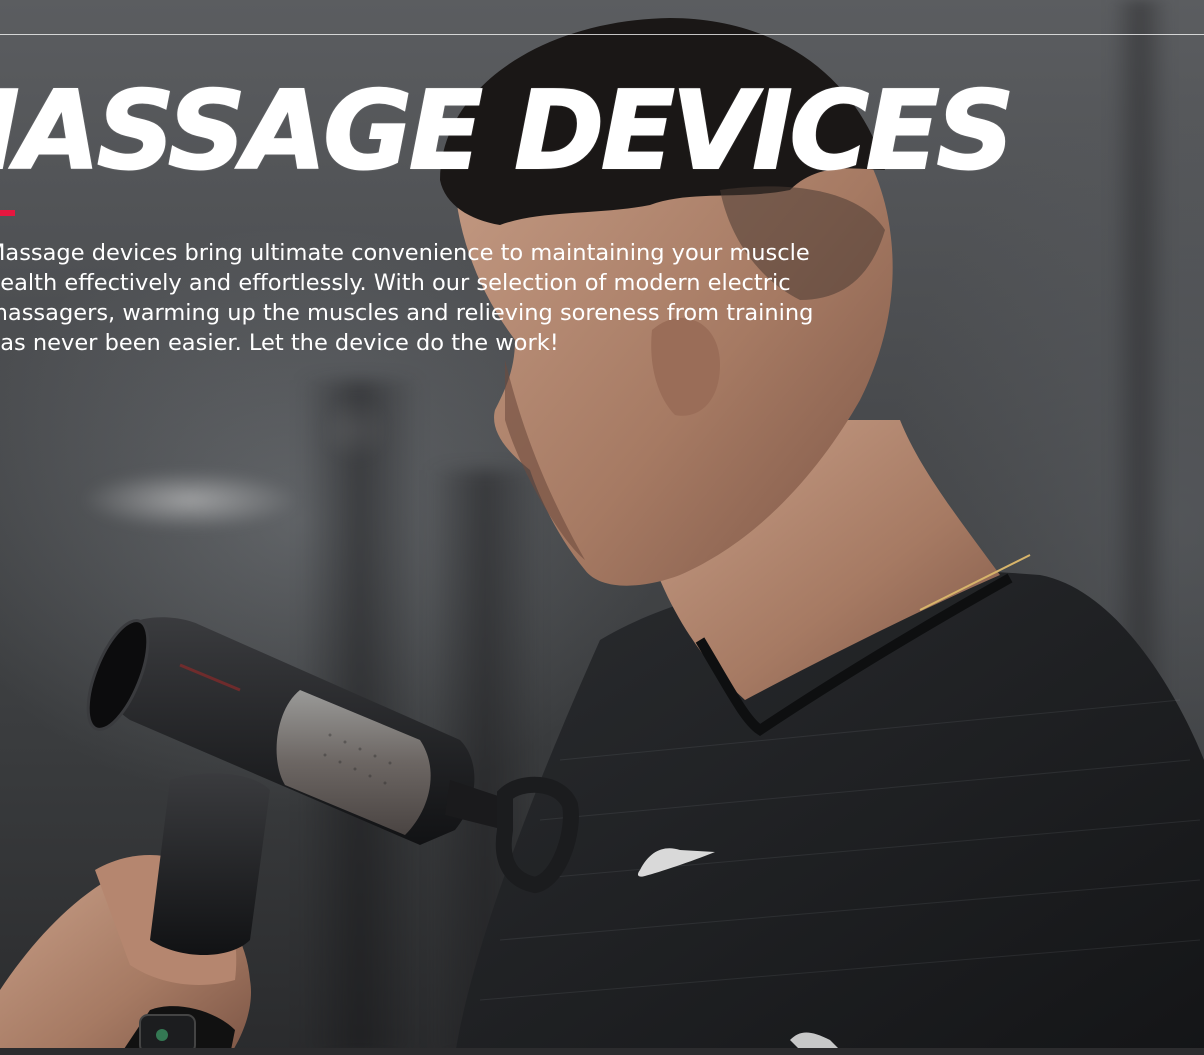 The width and height of the screenshot is (1204, 1055). What do you see at coordinates (7, 213) in the screenshot?
I see `accent-bar` at bounding box center [7, 213].